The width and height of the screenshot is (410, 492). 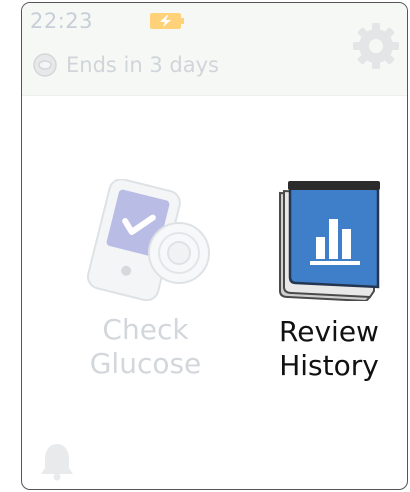 I want to click on sensor-status: Ends in 3 days, so click(x=125, y=65).